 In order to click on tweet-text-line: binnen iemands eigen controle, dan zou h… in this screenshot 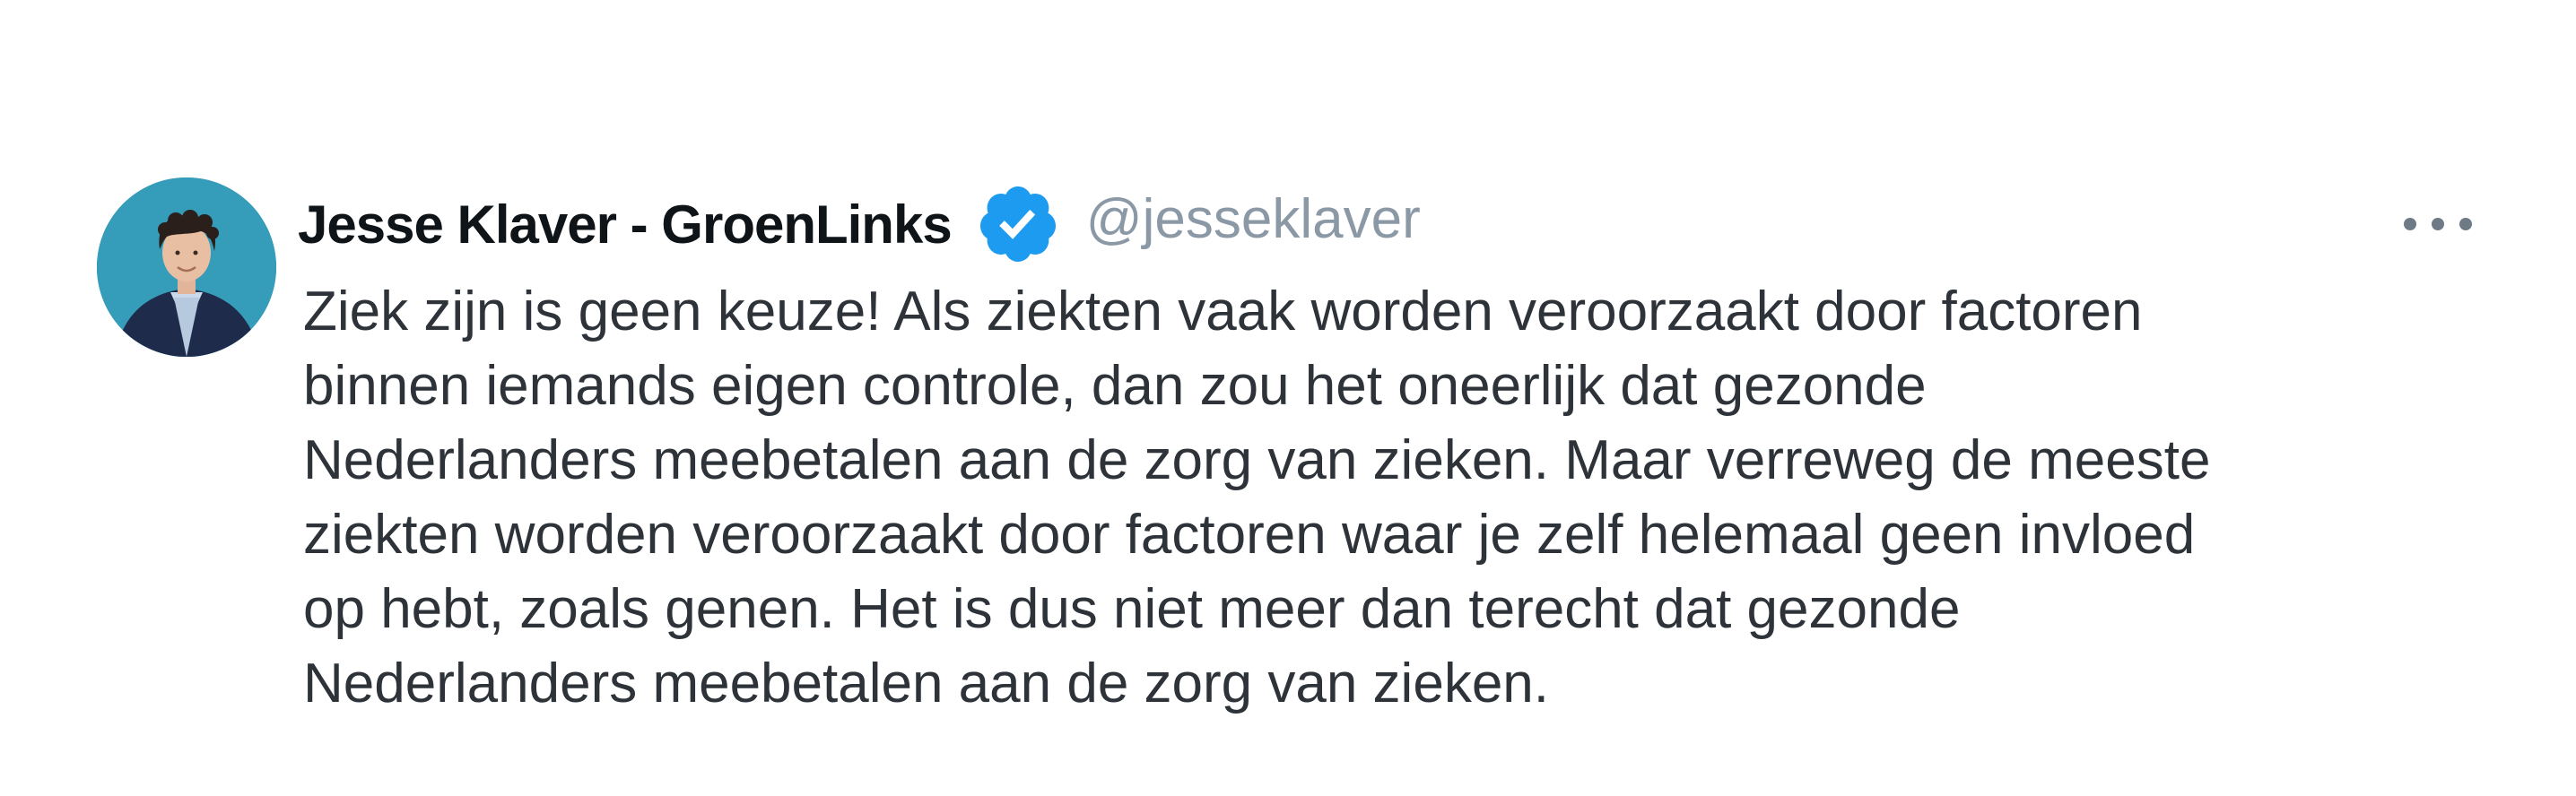, I will do `click(1115, 386)`.